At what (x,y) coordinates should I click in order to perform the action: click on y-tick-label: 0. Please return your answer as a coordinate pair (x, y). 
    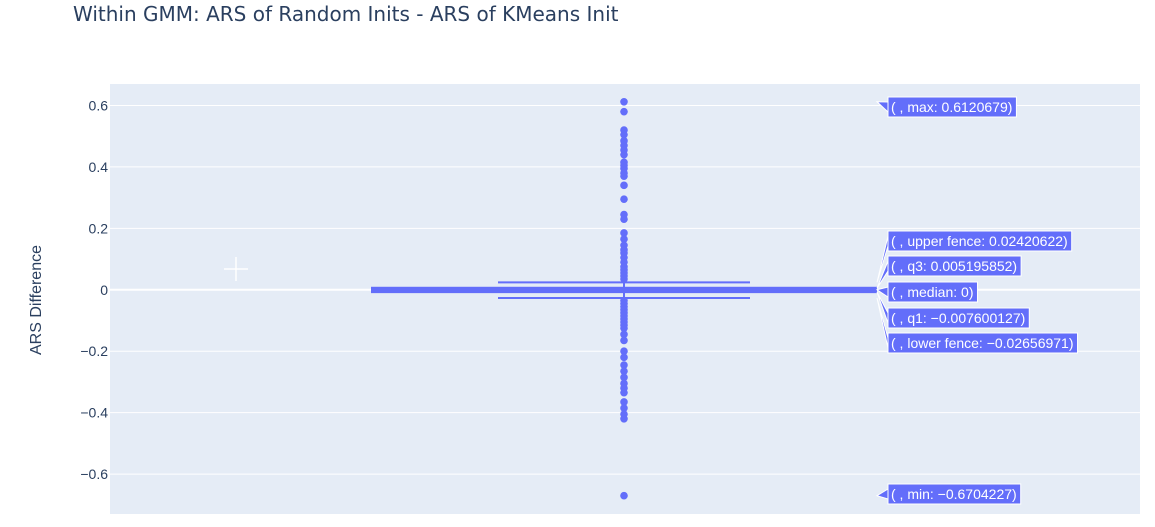
    Looking at the image, I should click on (104, 290).